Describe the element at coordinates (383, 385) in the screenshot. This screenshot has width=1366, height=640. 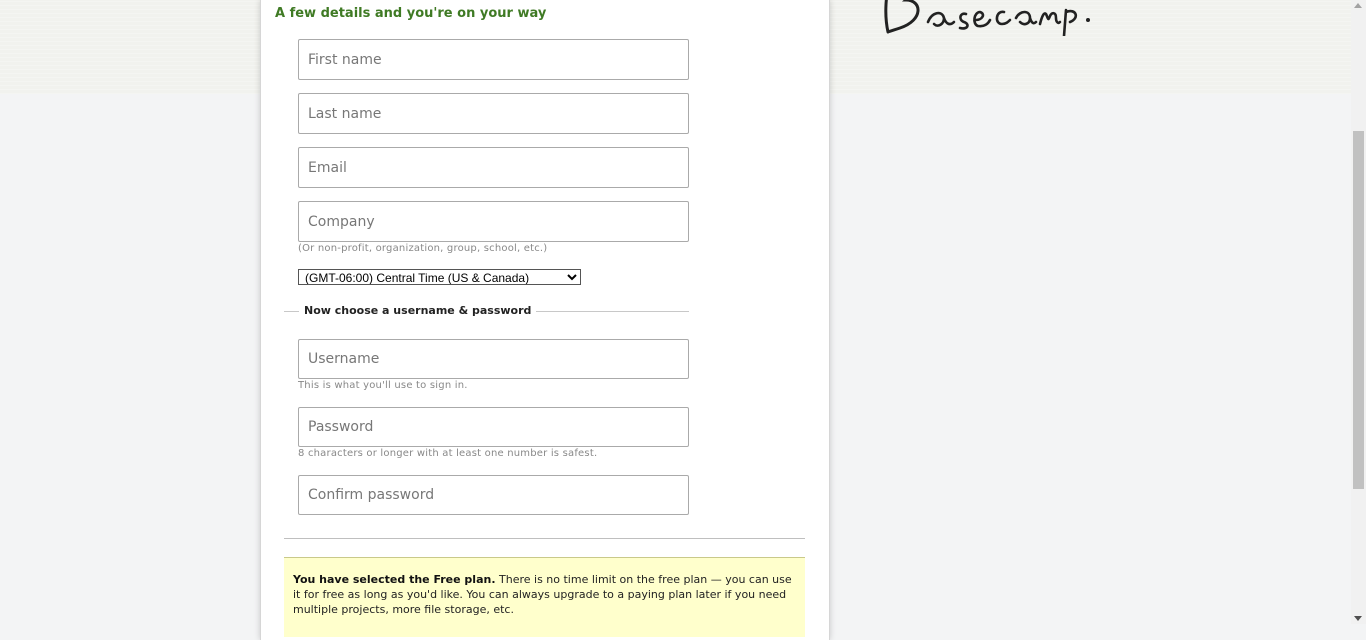
I see `username-hint: This is what you'll use to sign in.` at that location.